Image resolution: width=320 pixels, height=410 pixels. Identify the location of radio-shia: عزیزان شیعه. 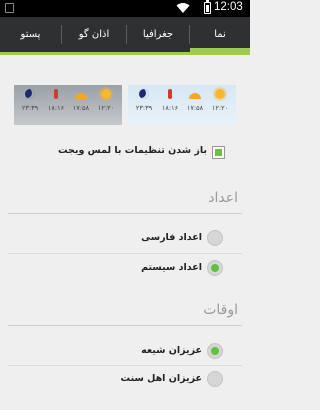
(125, 352).